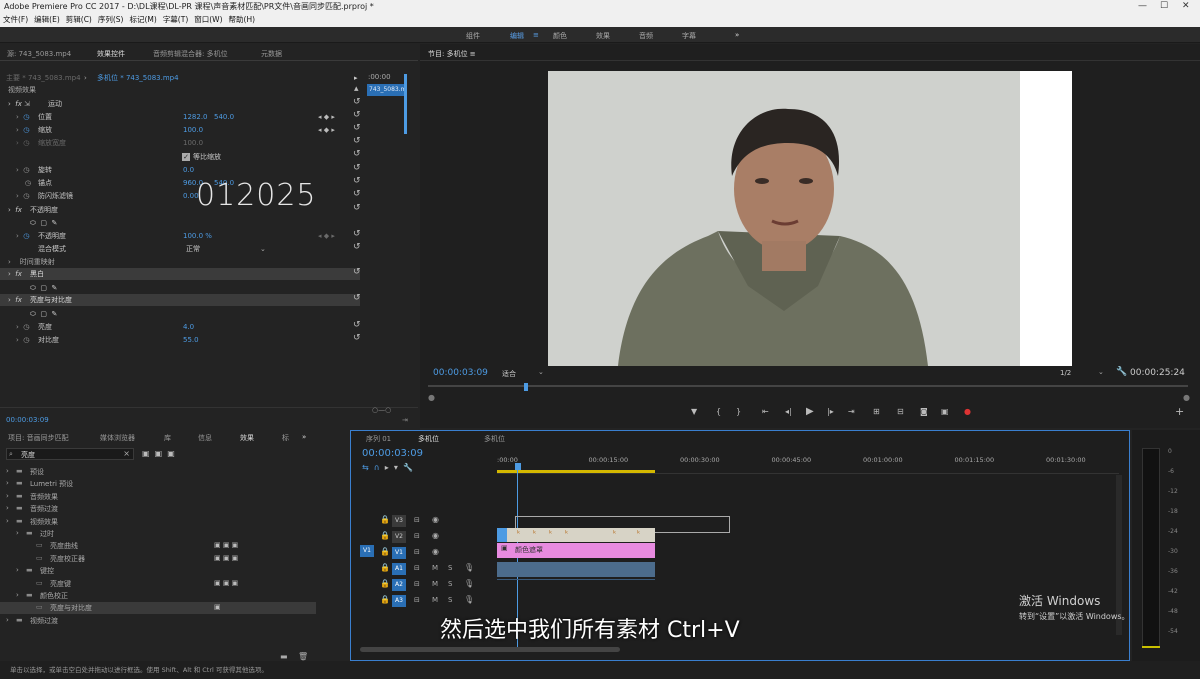  Describe the element at coordinates (494, 439) in the screenshot. I see `tab-multicam: 多机位` at that location.